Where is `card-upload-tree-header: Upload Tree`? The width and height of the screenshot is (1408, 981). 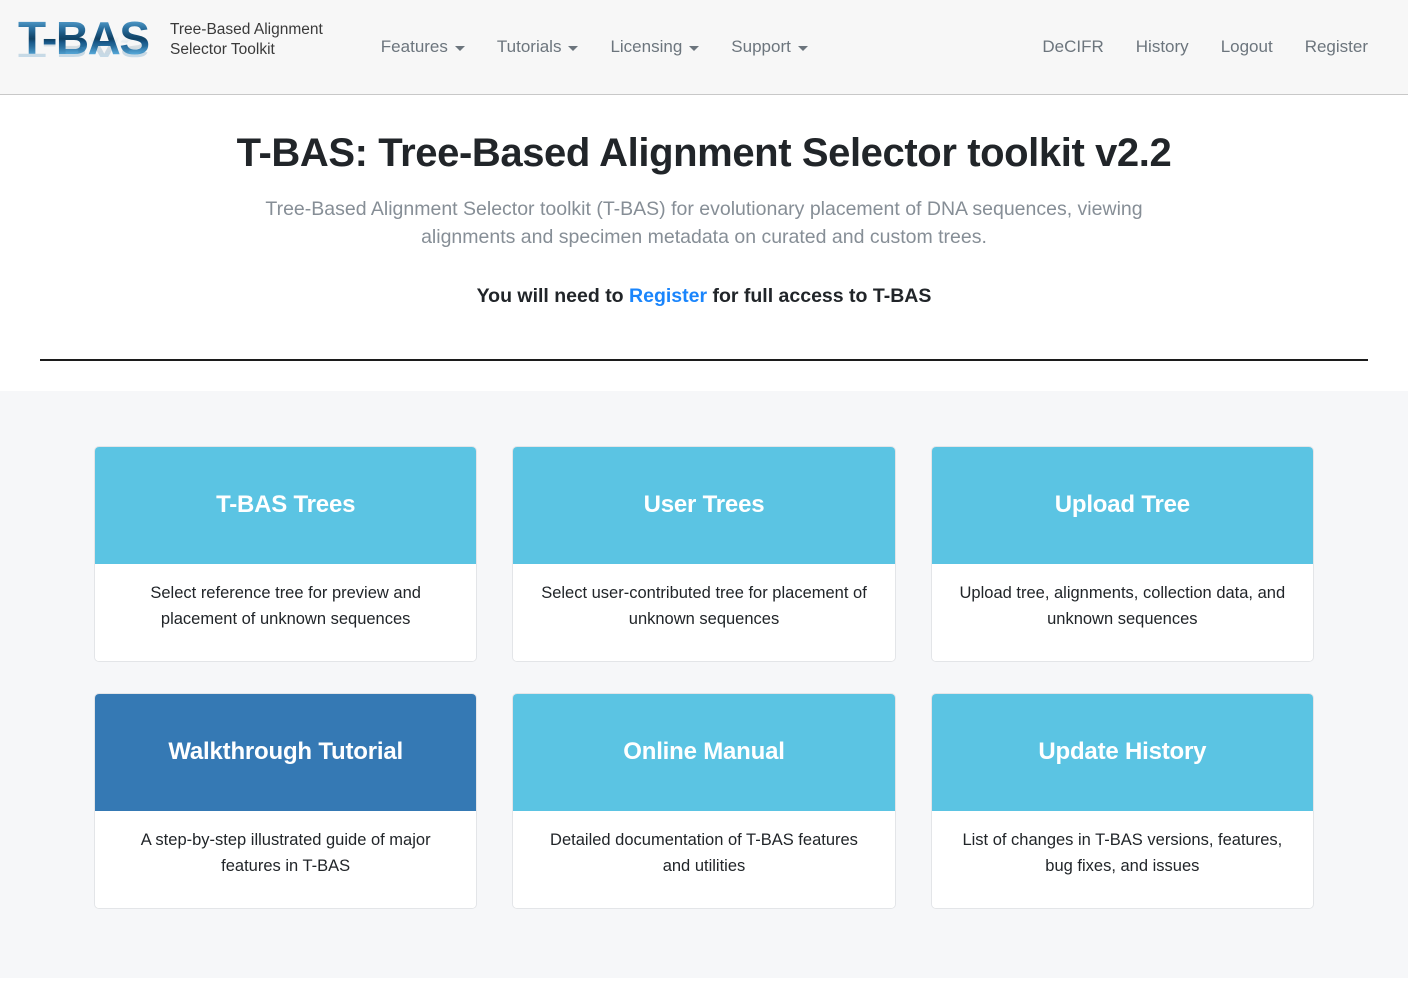
card-upload-tree-header: Upload Tree is located at coordinates (1122, 505).